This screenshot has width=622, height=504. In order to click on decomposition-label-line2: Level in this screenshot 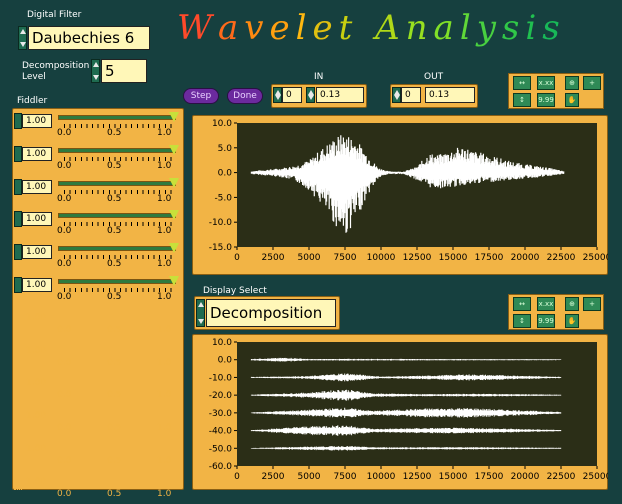, I will do `click(34, 77)`.